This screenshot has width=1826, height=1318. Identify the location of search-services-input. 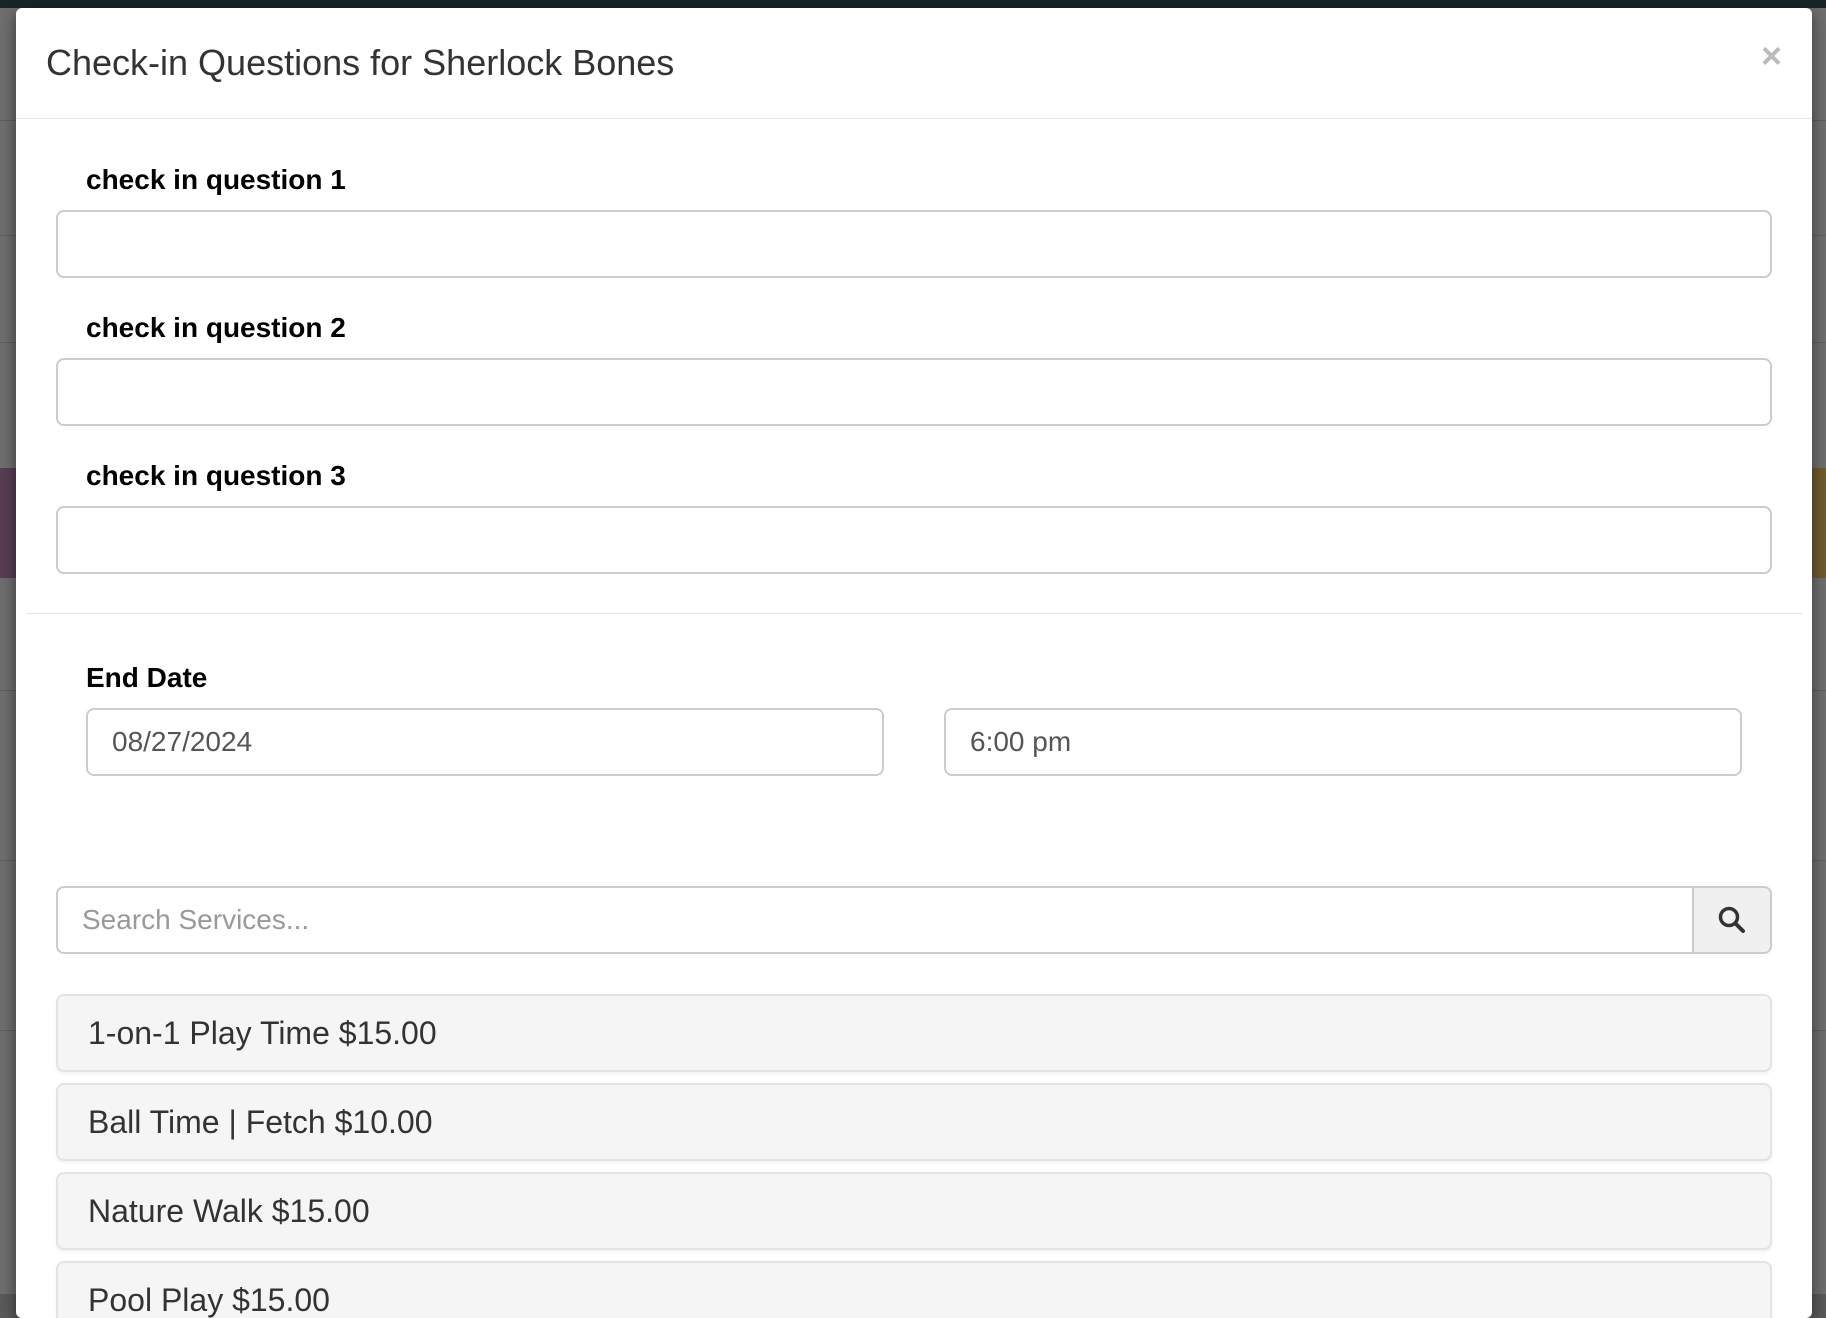
(874, 920).